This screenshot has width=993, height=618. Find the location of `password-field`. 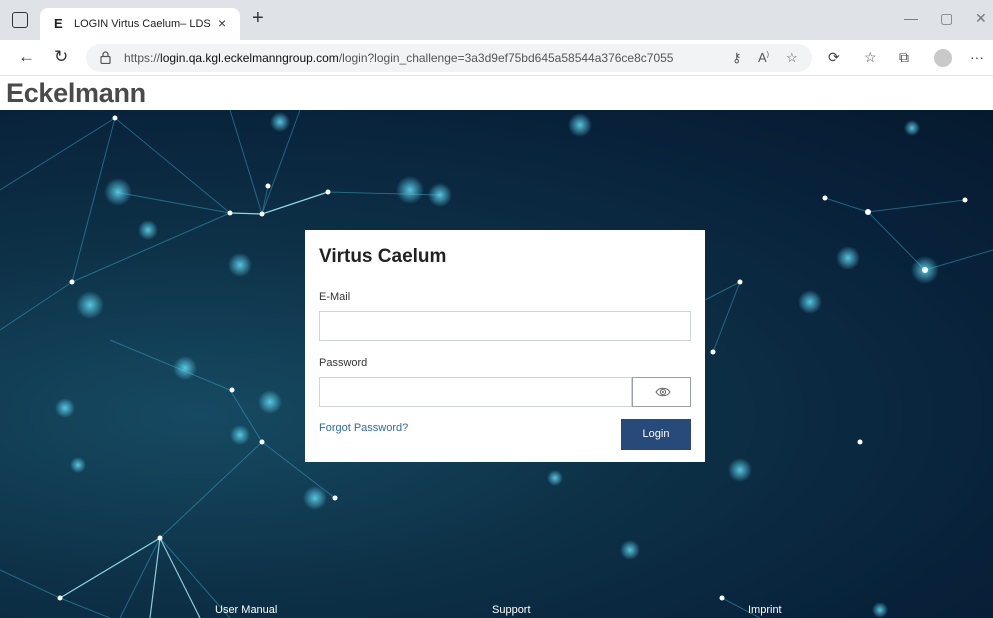

password-field is located at coordinates (475, 392).